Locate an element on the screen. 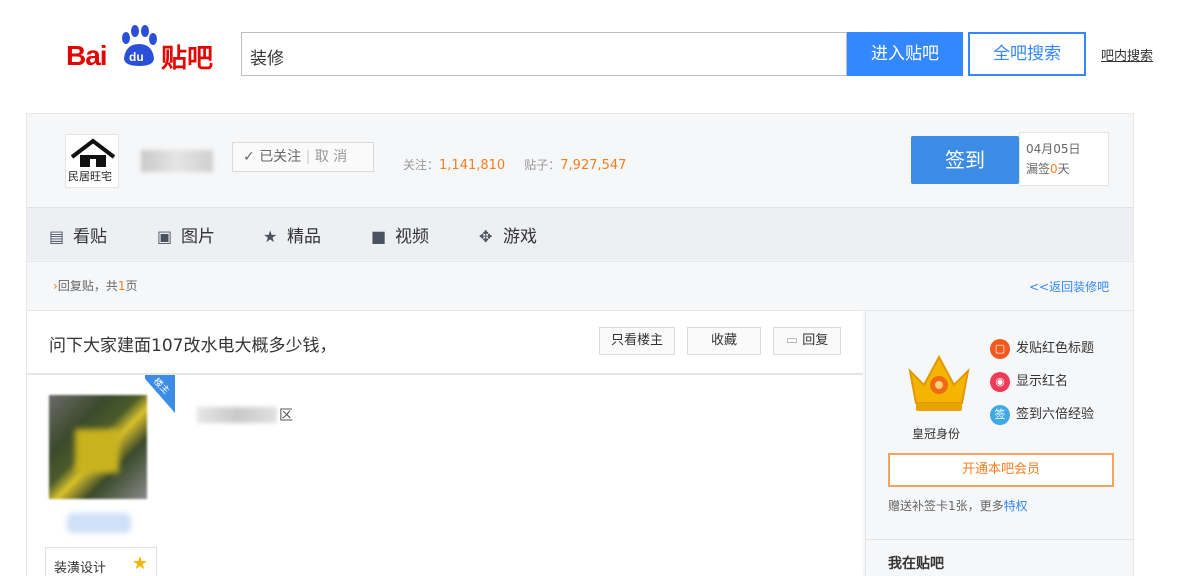 The width and height of the screenshot is (1200, 576). search-all-forums-button: 全吧搜索 is located at coordinates (1027, 54).